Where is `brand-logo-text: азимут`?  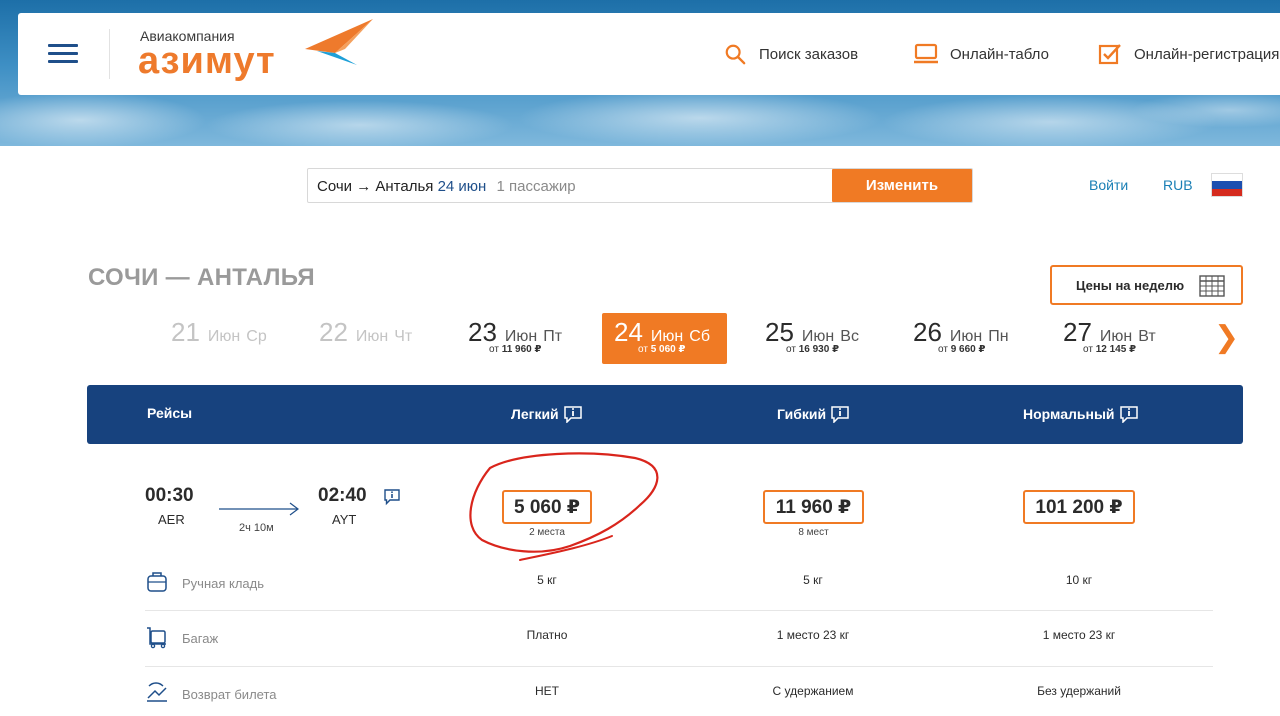 brand-logo-text: азимут is located at coordinates (207, 61).